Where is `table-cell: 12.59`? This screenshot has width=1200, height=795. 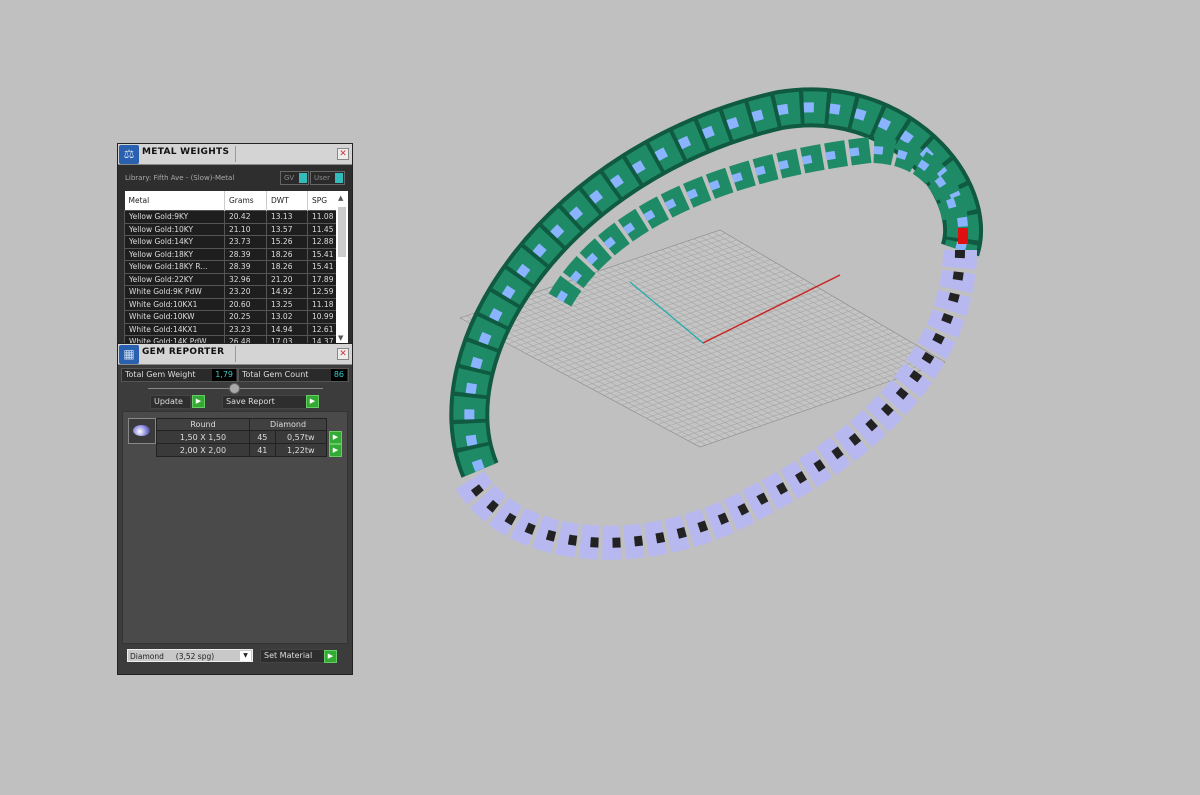
table-cell: 12.59 is located at coordinates (322, 292).